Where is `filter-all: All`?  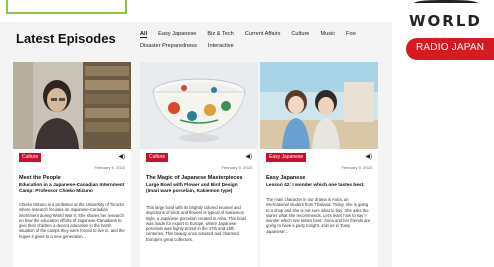 filter-all: All is located at coordinates (144, 34).